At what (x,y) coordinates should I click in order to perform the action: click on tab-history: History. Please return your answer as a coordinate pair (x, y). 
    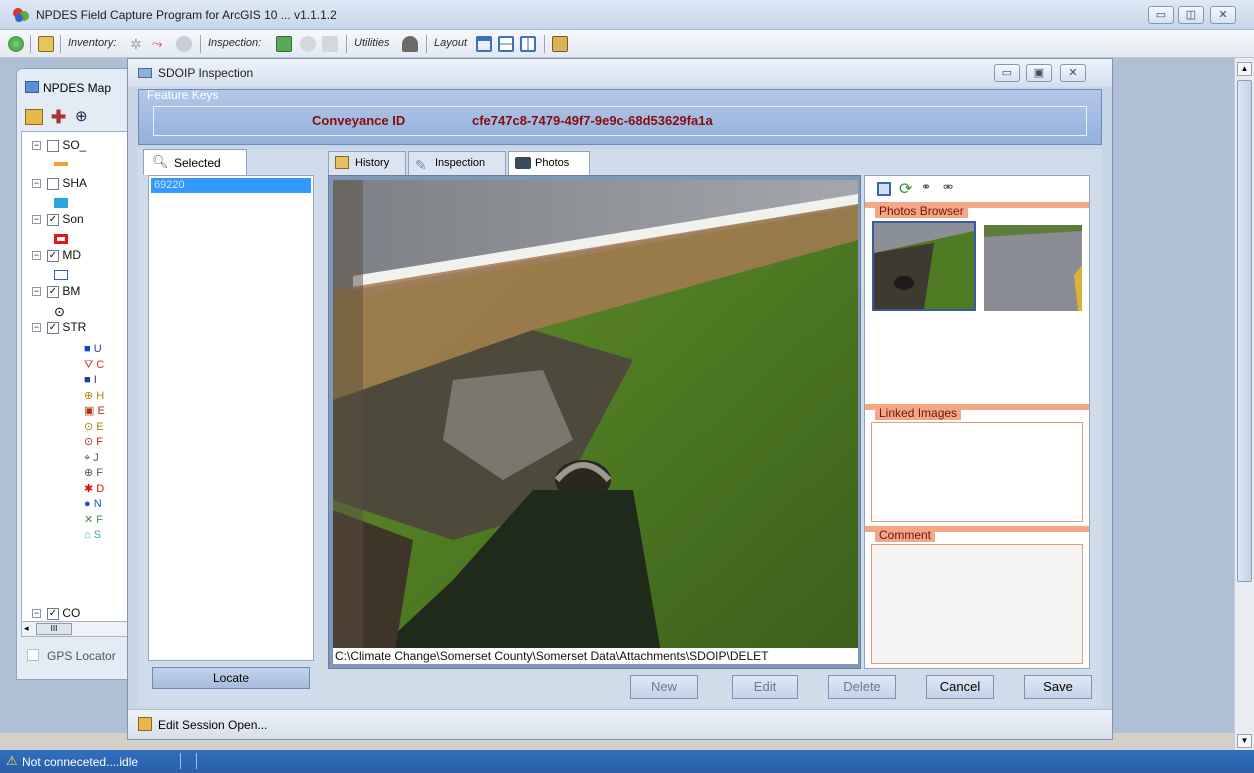
    Looking at the image, I should click on (367, 163).